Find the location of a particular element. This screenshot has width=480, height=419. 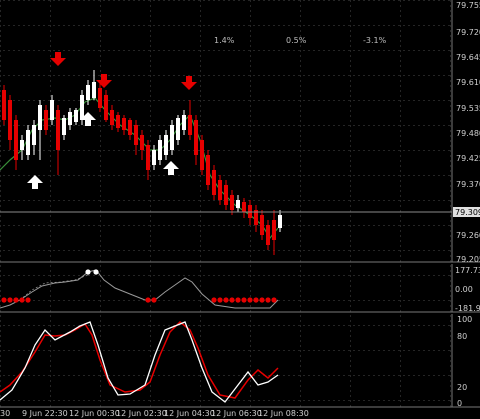

cci-pane: 177.730 0.00 -181.94 is located at coordinates (240, 288).